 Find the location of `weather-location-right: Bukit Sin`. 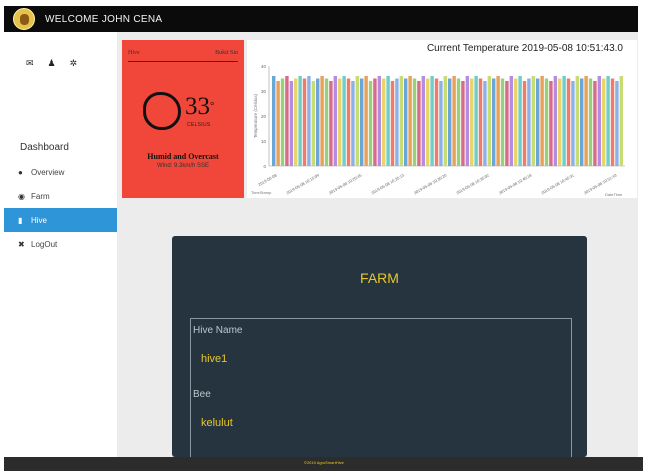

weather-location-right: Bukit Sin is located at coordinates (226, 53).